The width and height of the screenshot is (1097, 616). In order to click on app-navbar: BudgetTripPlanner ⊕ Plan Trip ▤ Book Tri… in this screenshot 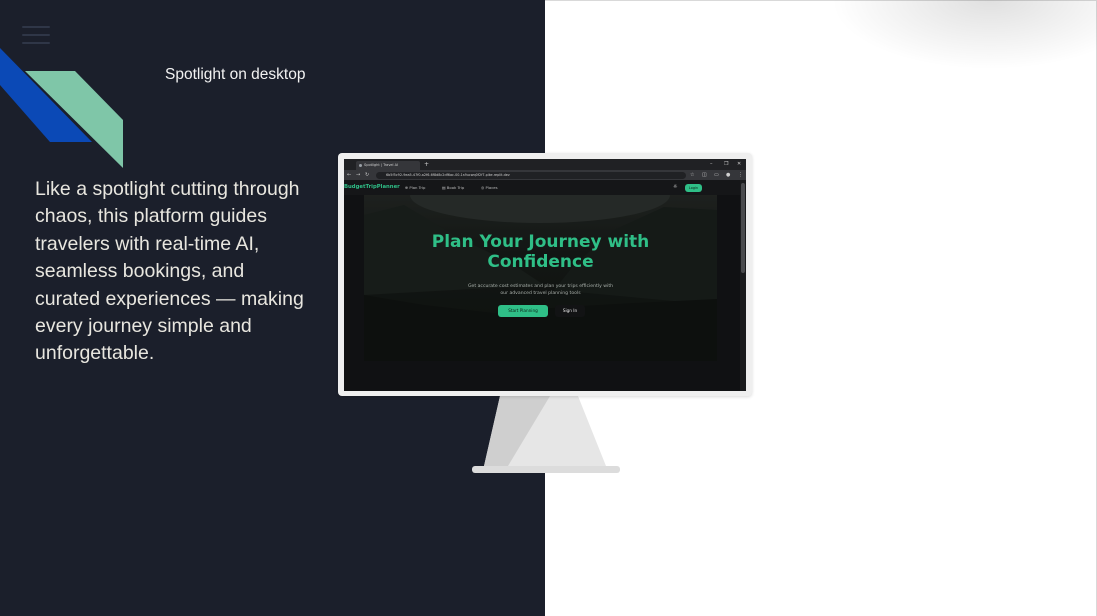, I will do `click(542, 187)`.